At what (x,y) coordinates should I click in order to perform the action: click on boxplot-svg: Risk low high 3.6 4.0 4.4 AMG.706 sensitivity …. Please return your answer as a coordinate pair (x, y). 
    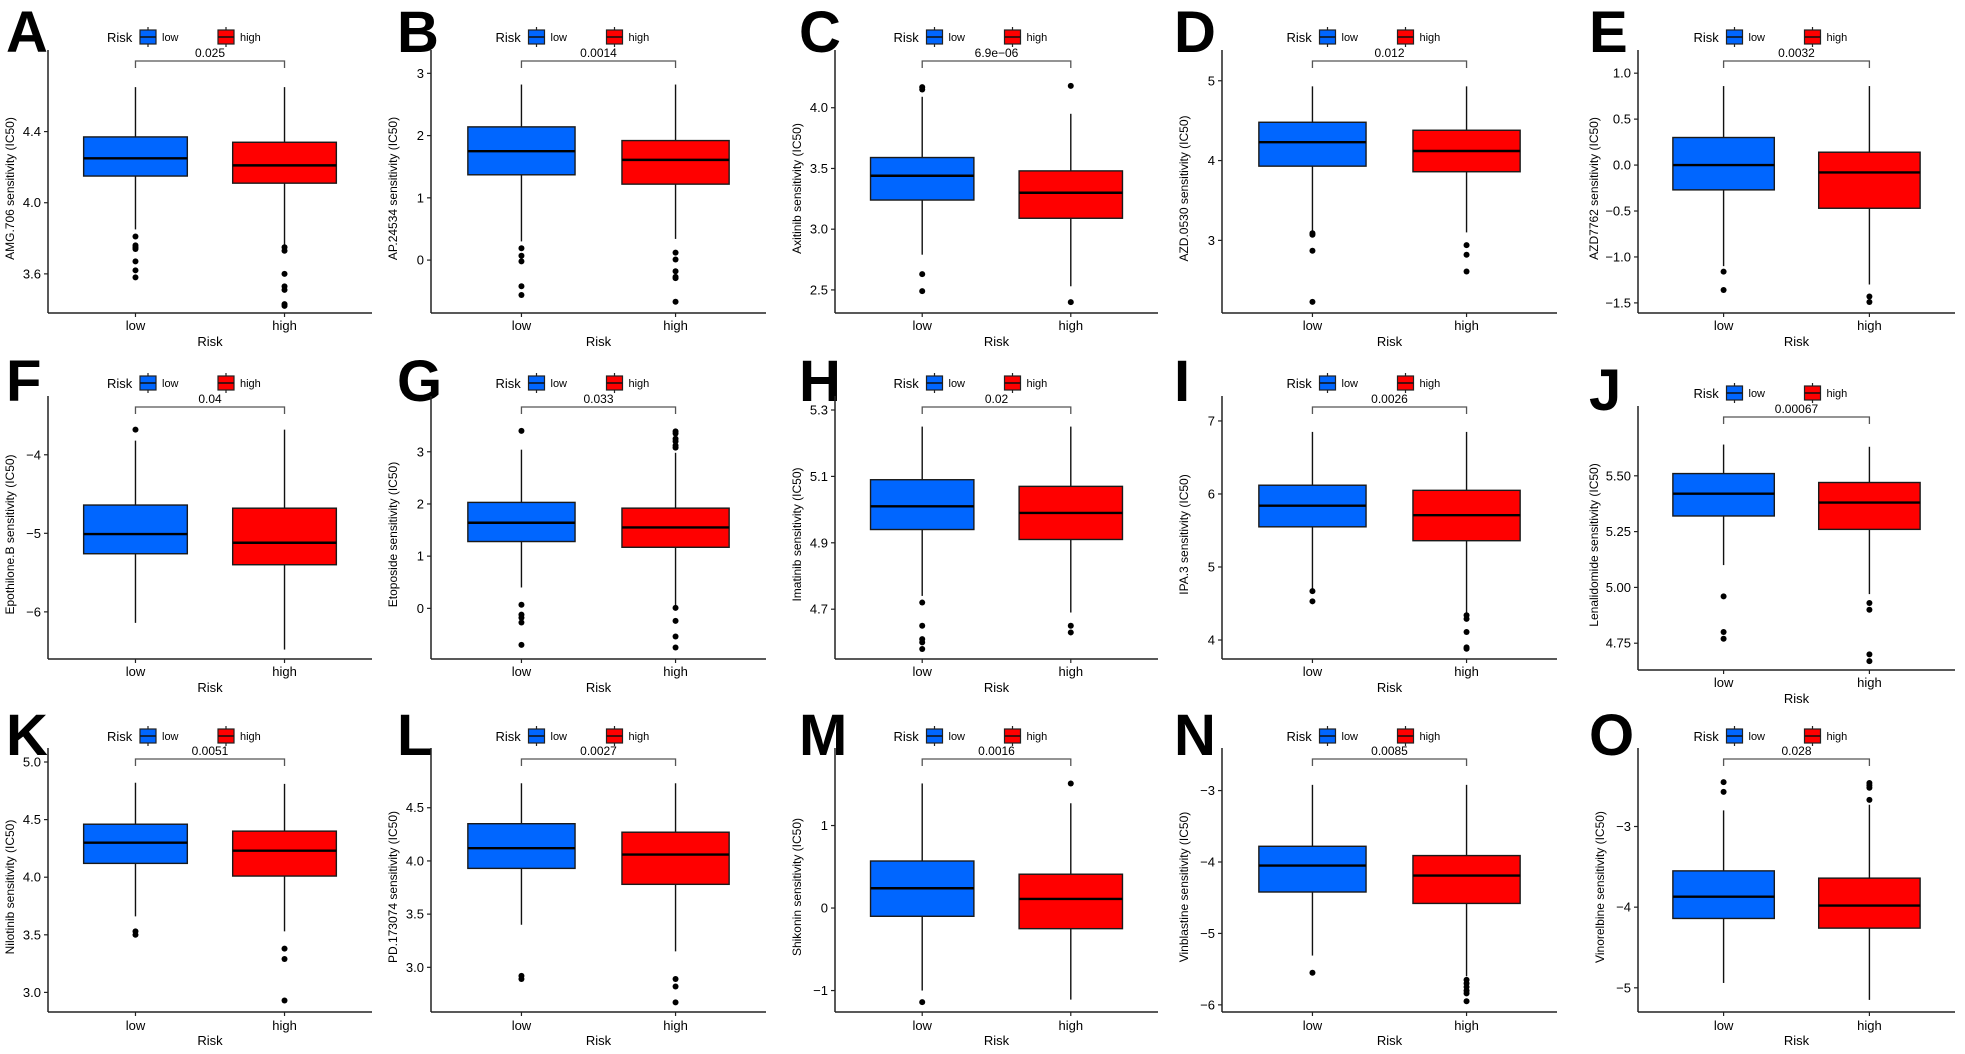
    Looking at the image, I should click on (187, 188).